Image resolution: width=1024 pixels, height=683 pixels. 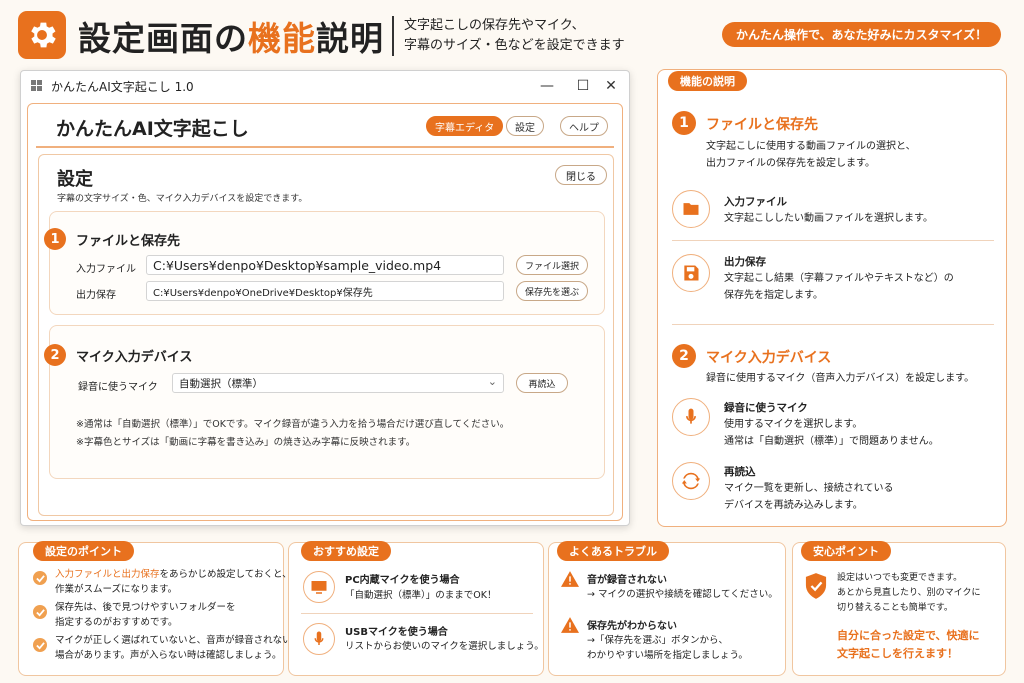 I want to click on close-window-button: ✕, so click(x=611, y=86).